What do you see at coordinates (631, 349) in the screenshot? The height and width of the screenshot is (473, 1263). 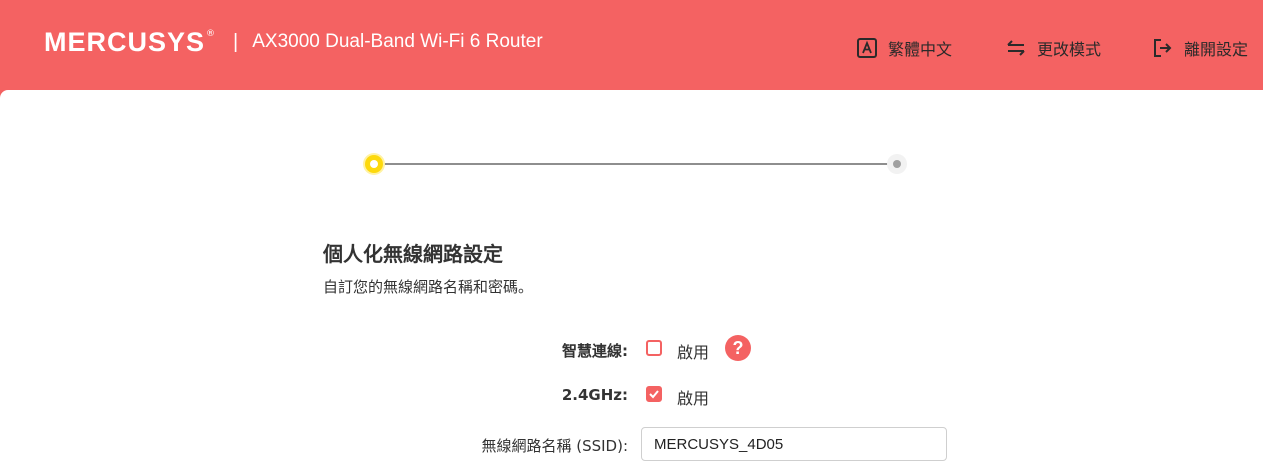 I see `smart-connect-row: 智慧連線: 啟用 ?` at bounding box center [631, 349].